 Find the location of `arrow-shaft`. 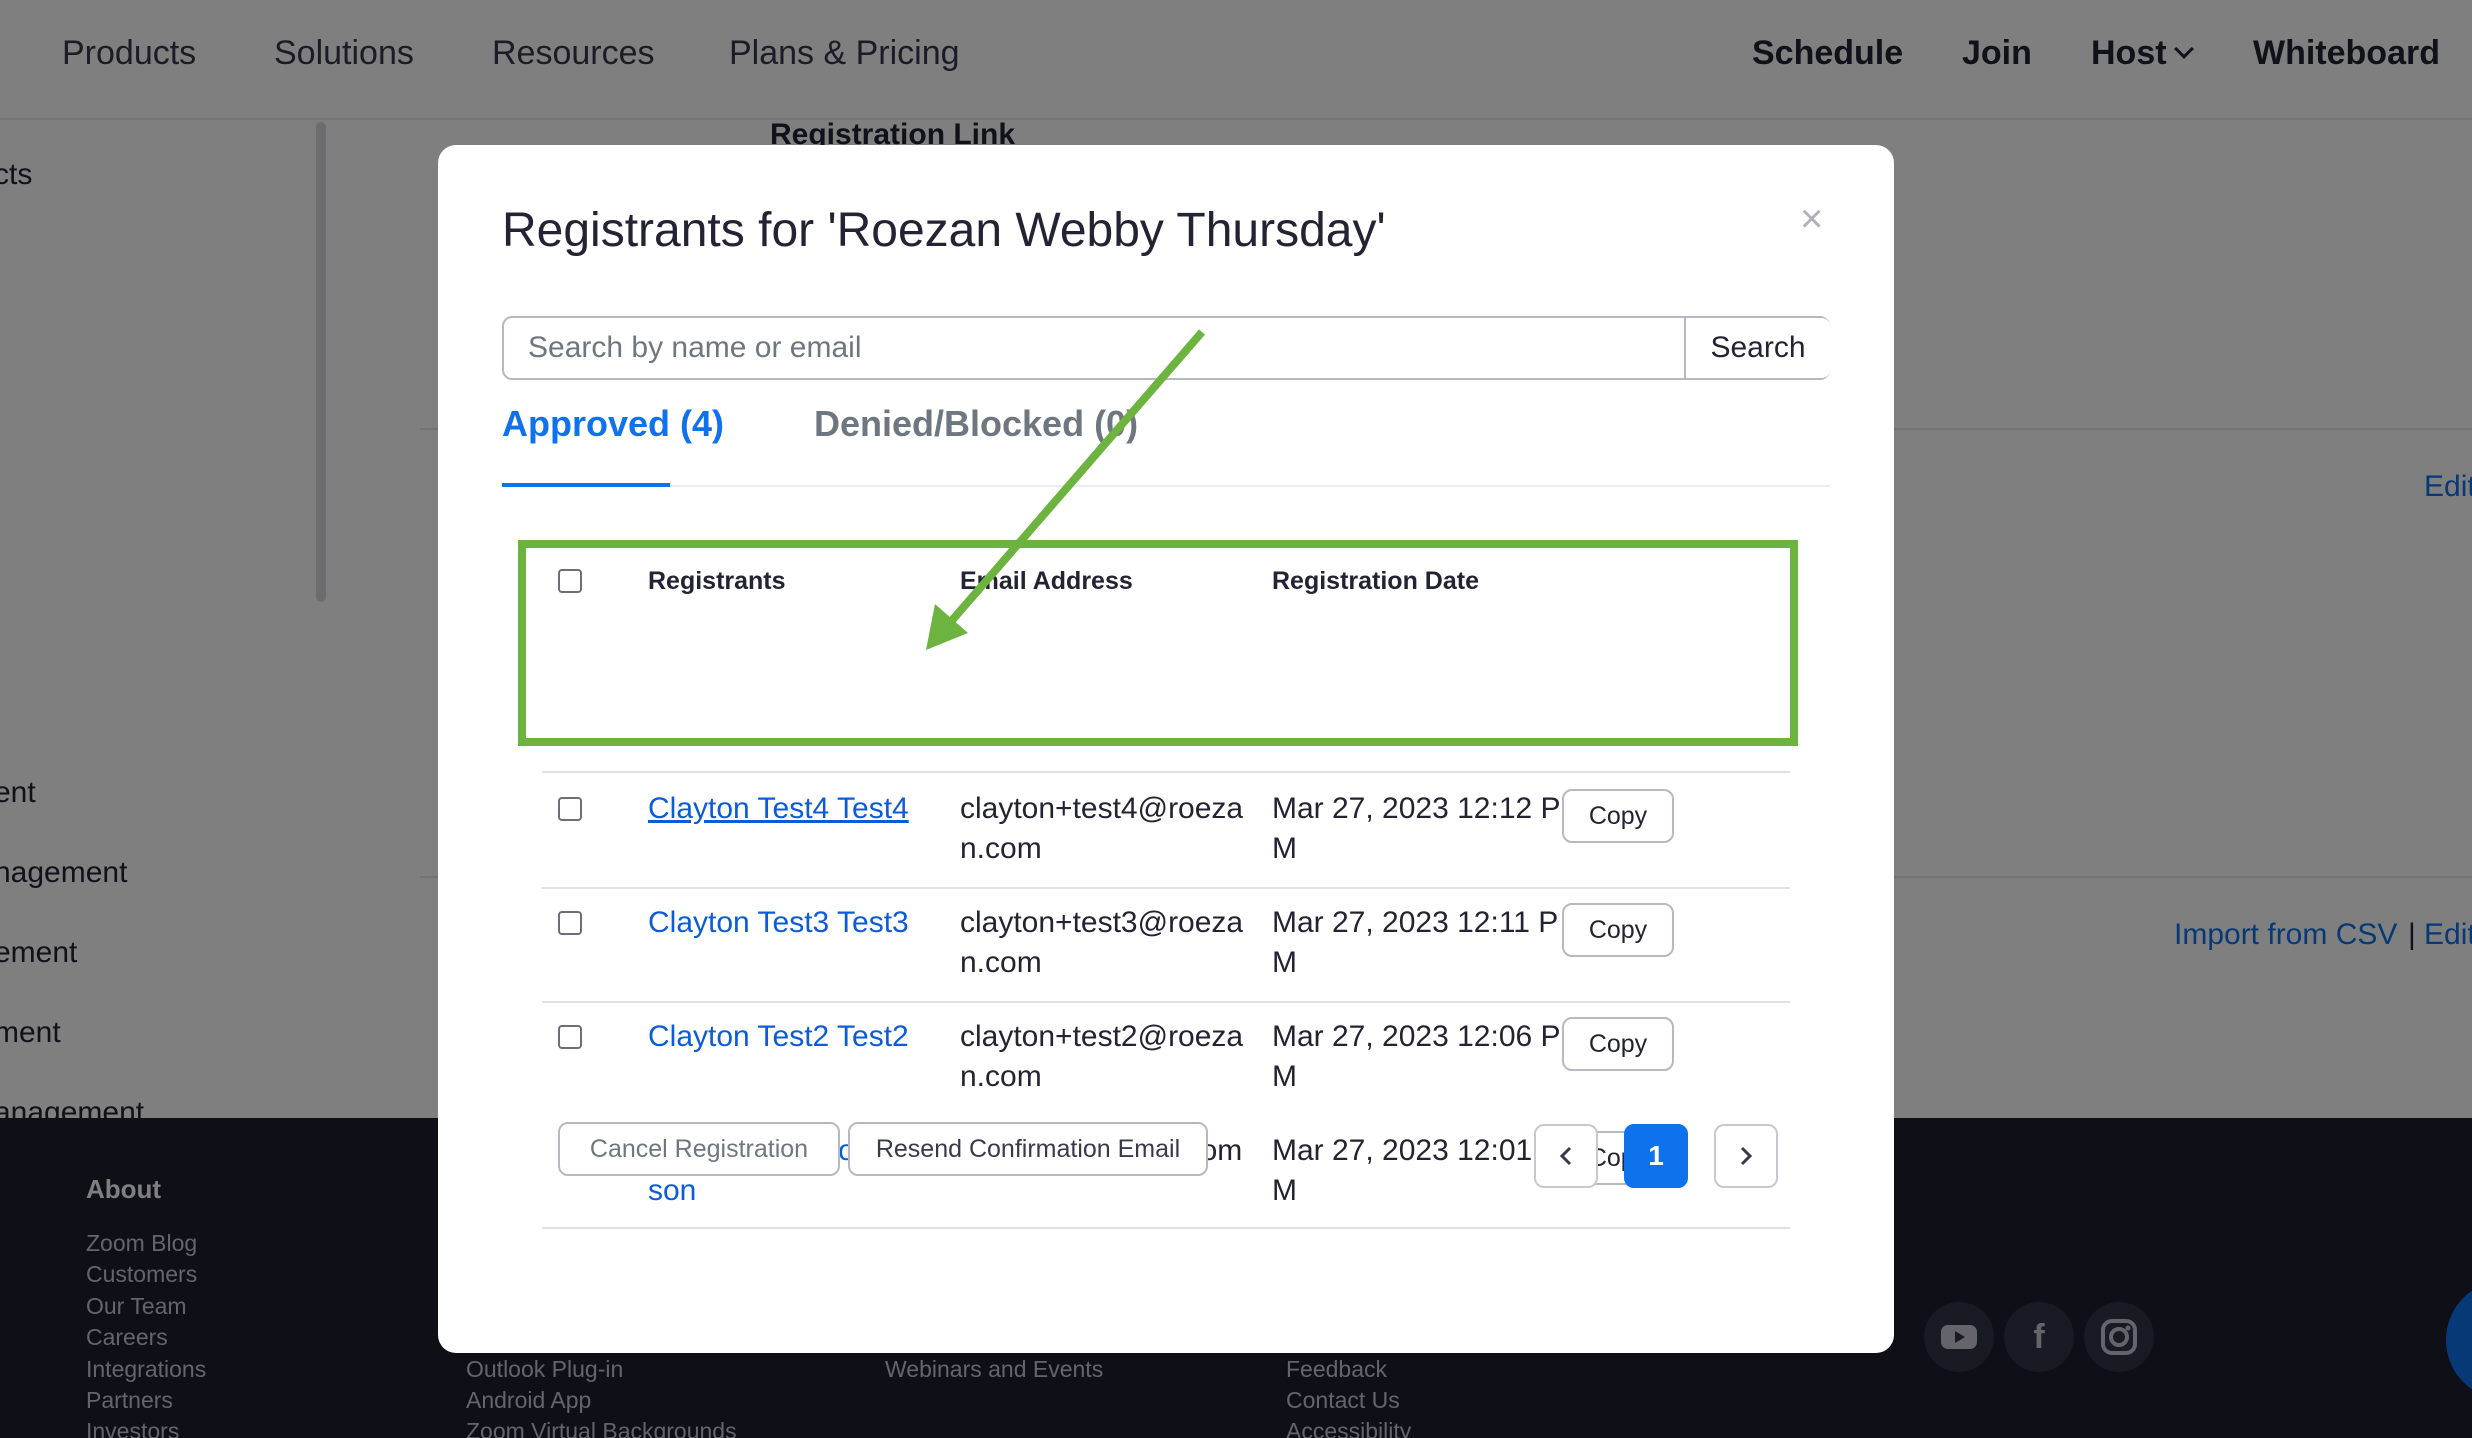

arrow-shaft is located at coordinates (1075, 478).